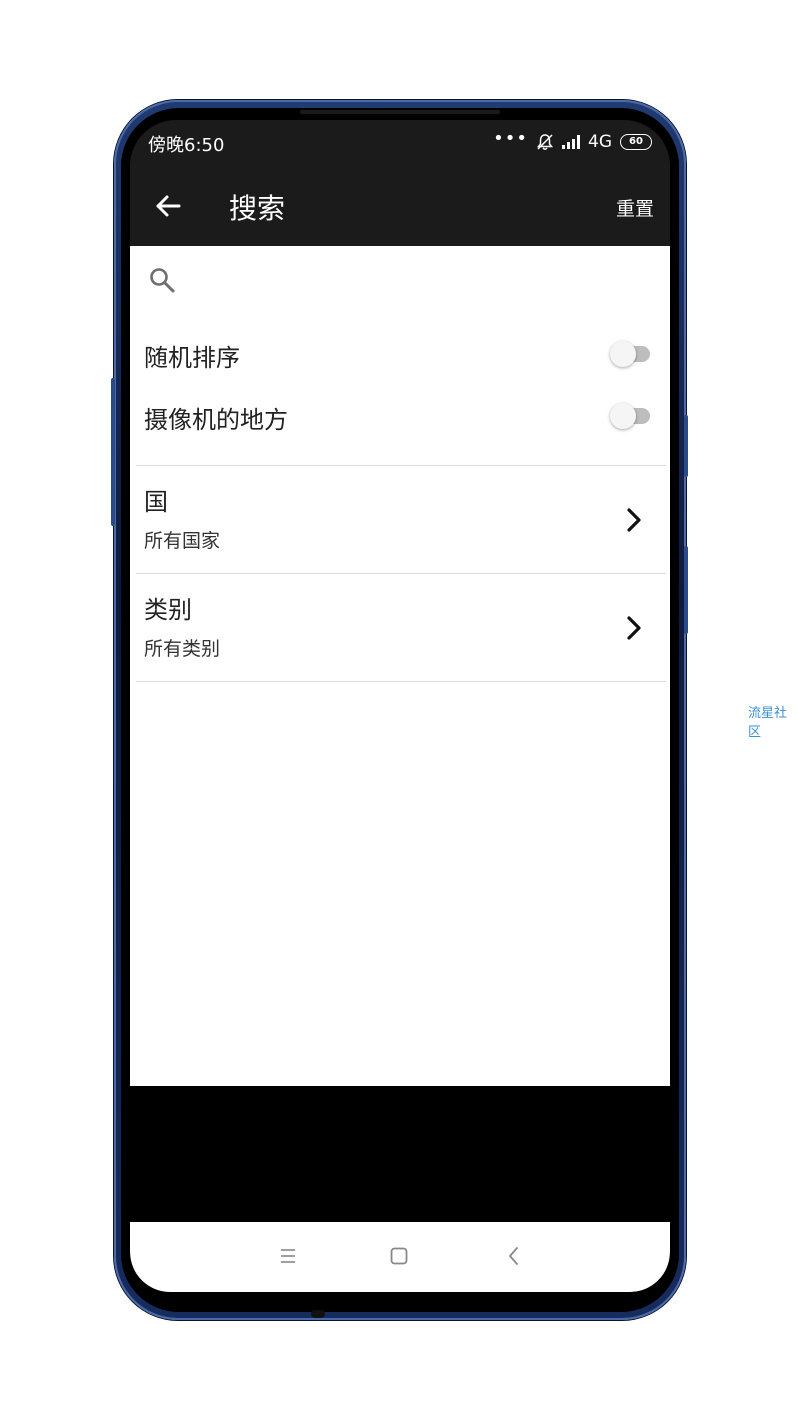 This screenshot has height=1420, width=799. Describe the element at coordinates (630, 416) in the screenshot. I see `camera-location-toggle` at that location.